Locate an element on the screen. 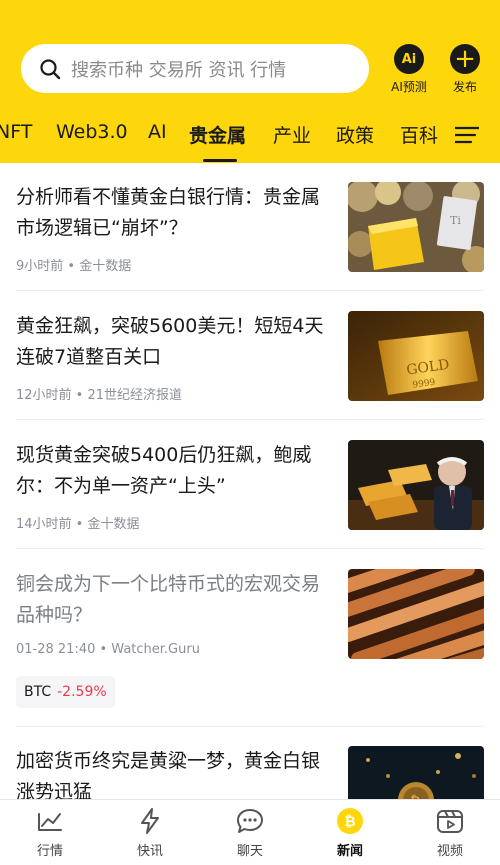 The height and width of the screenshot is (865, 500). publish-label: 发布 is located at coordinates (464, 87).